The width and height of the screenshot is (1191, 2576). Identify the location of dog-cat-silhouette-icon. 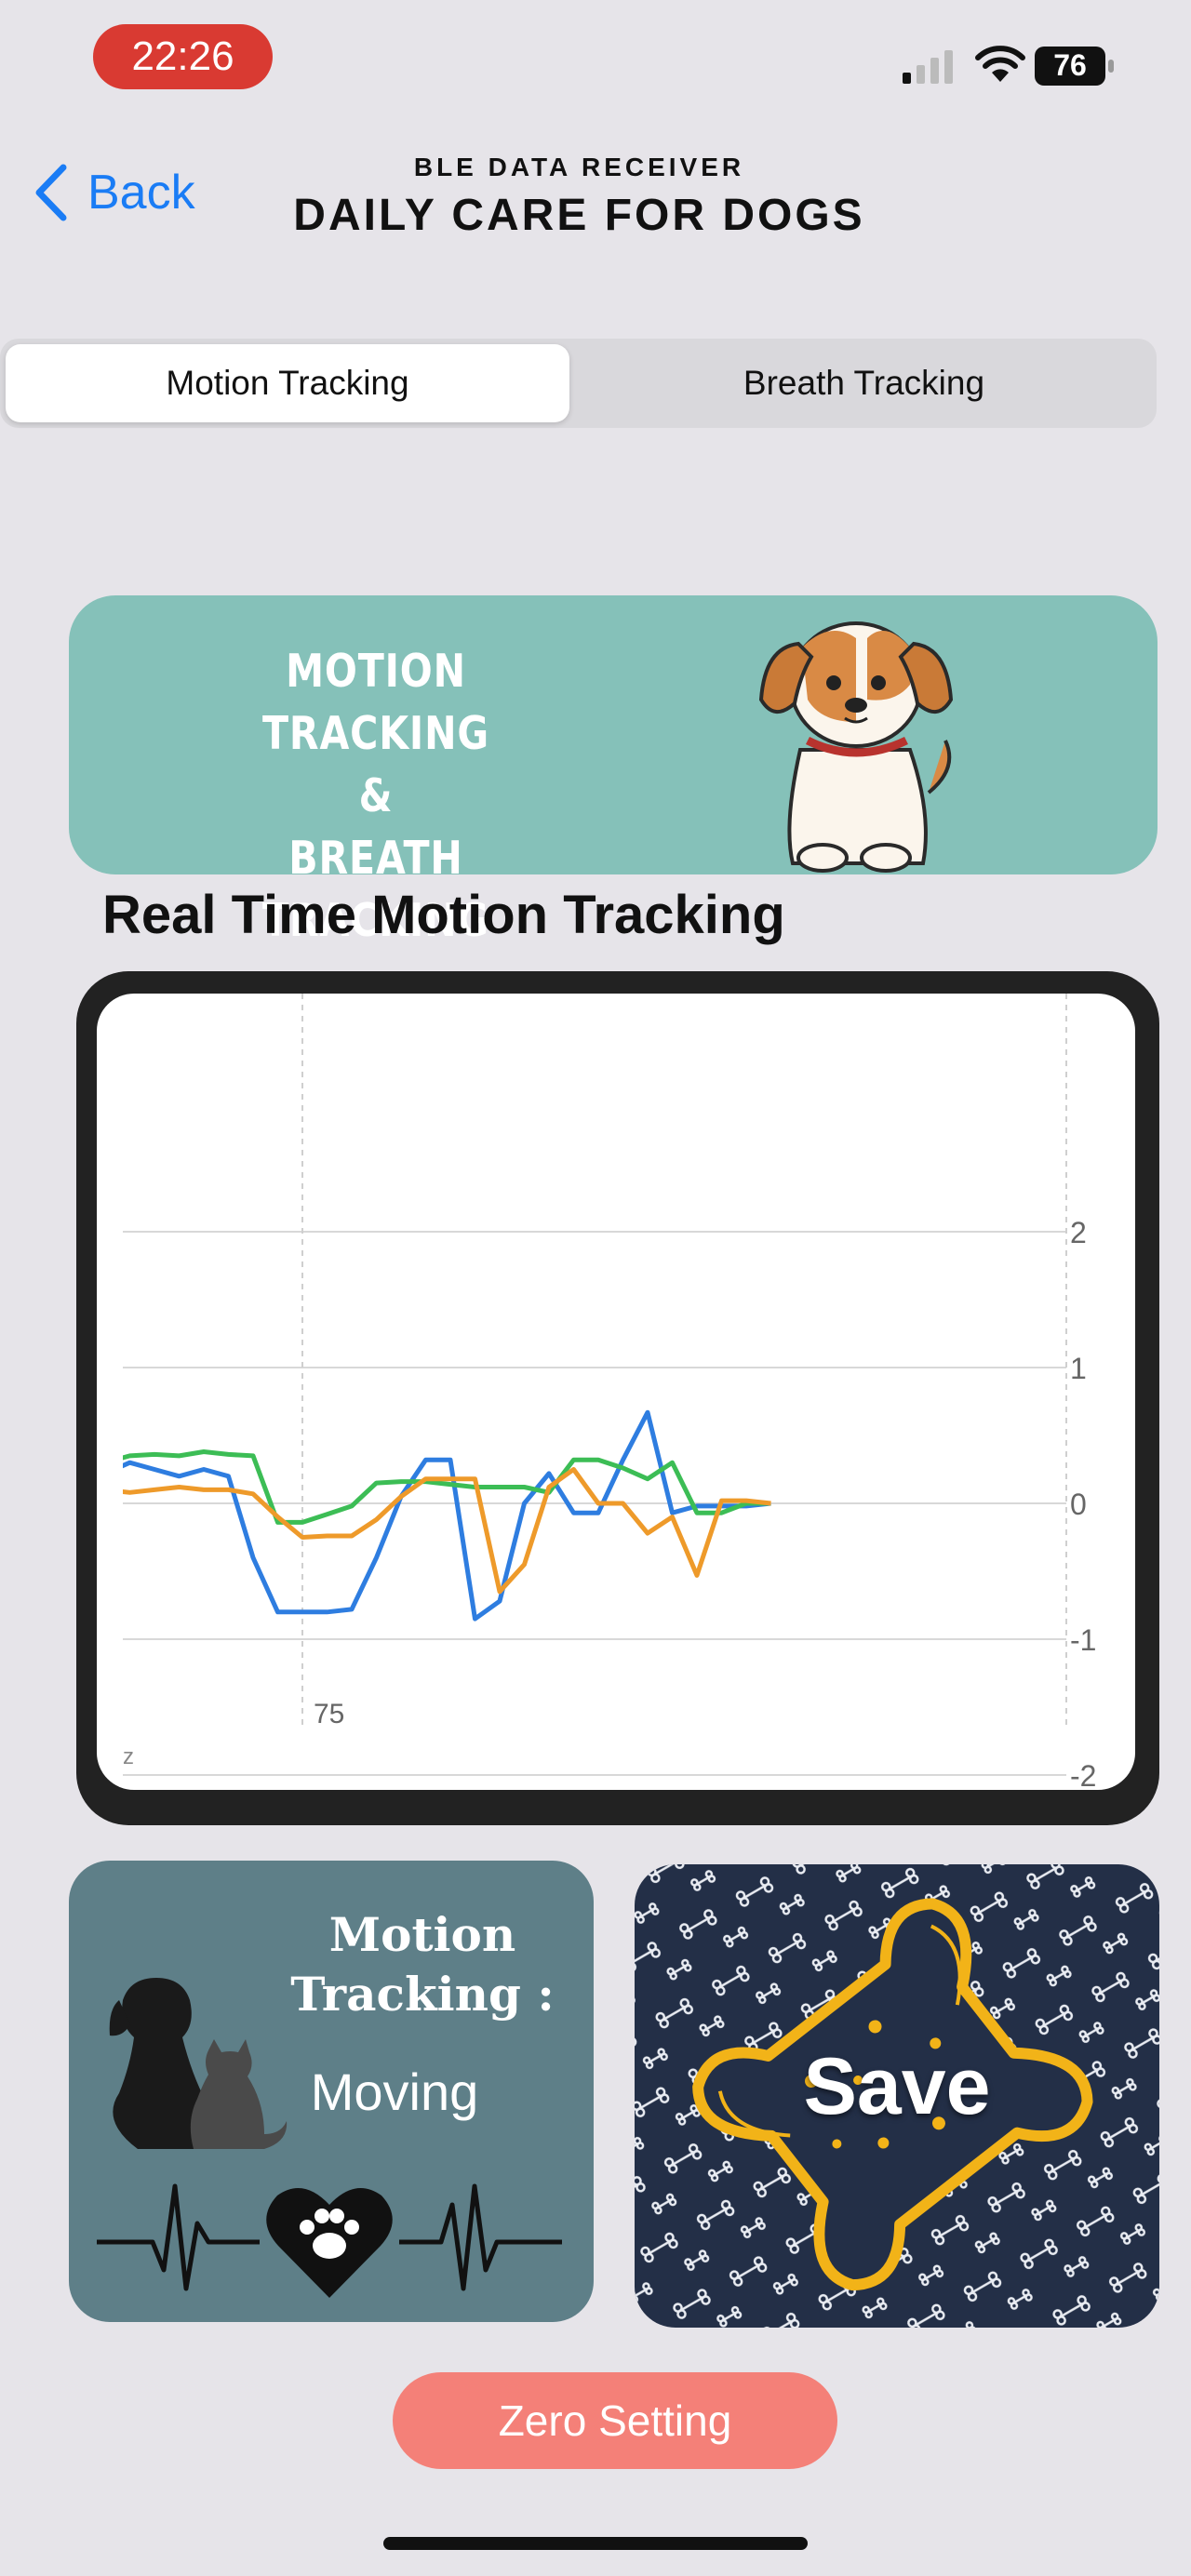
(198, 2063).